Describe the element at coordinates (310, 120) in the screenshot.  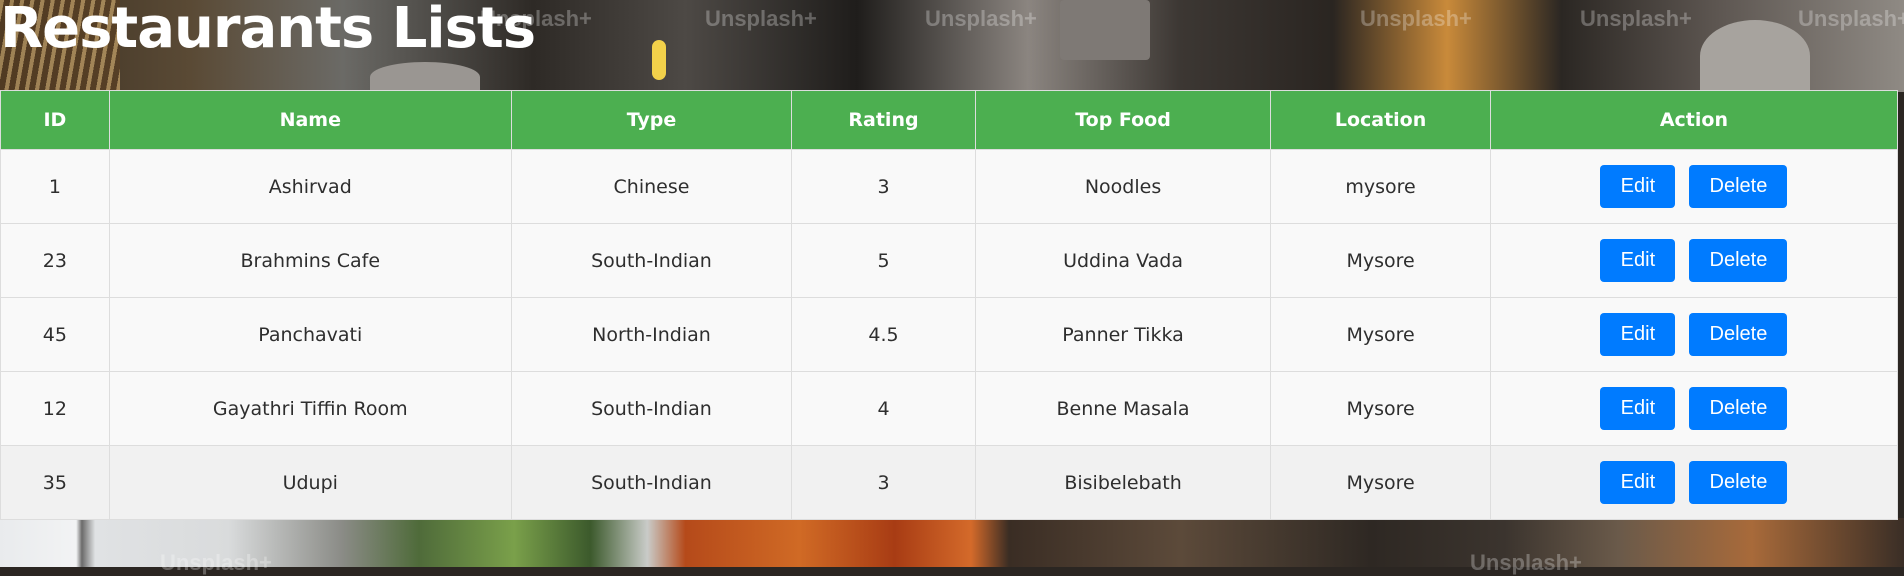
I see `column-header-name: Name` at that location.